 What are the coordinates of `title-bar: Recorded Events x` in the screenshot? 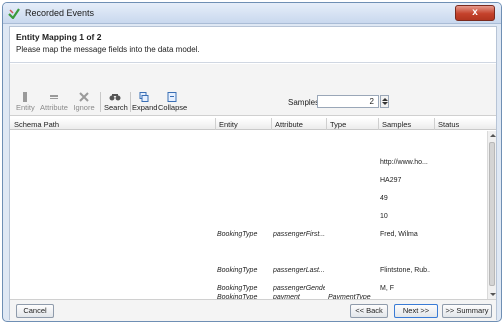 It's located at (252, 13).